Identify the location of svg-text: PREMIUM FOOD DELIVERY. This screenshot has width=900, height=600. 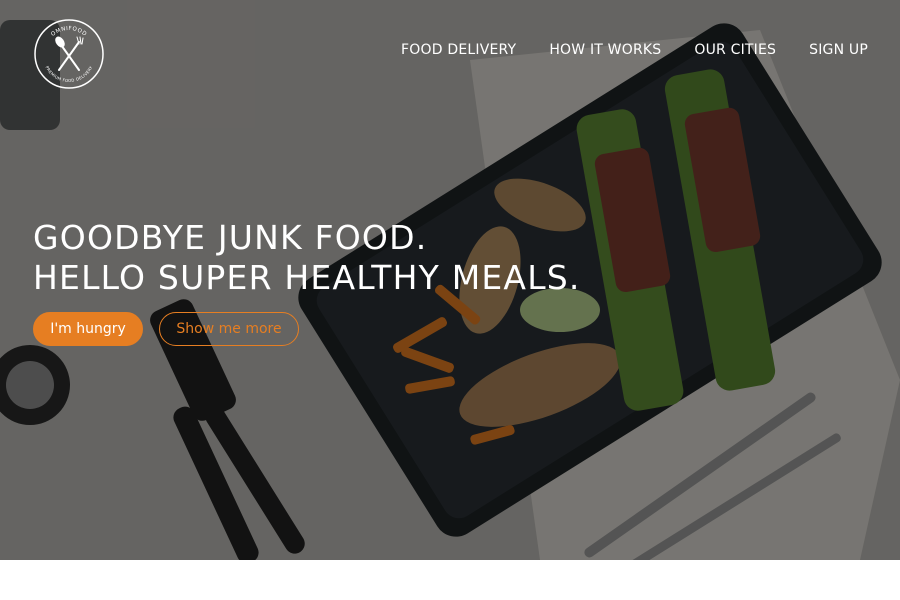
(68, 74).